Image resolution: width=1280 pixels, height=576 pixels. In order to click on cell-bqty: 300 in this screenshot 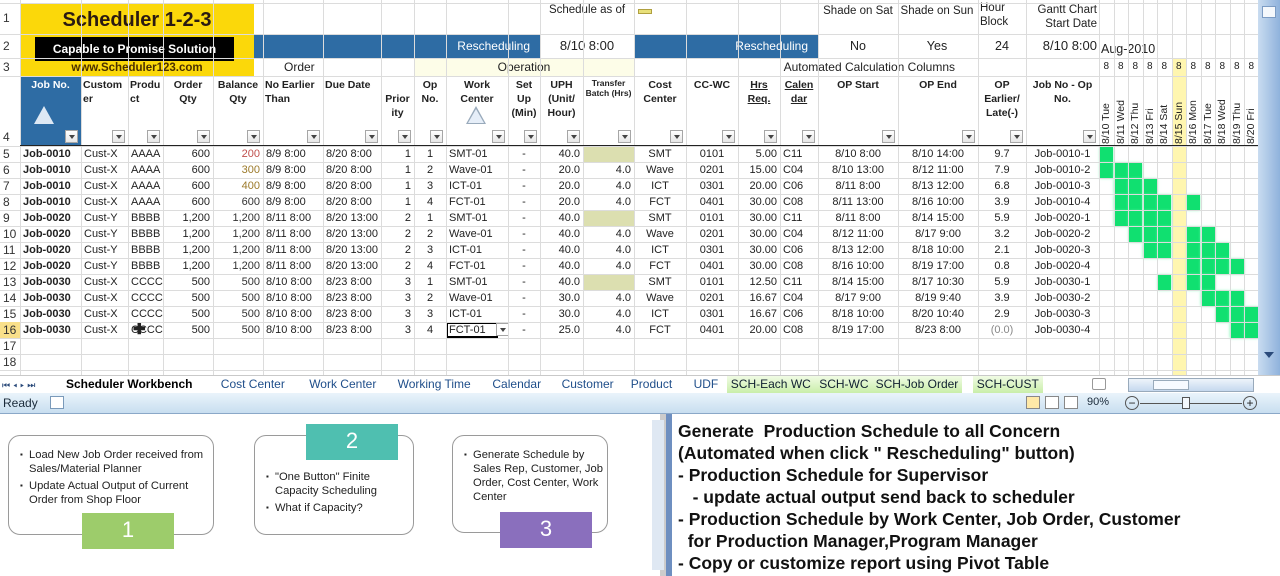, I will do `click(238, 170)`.